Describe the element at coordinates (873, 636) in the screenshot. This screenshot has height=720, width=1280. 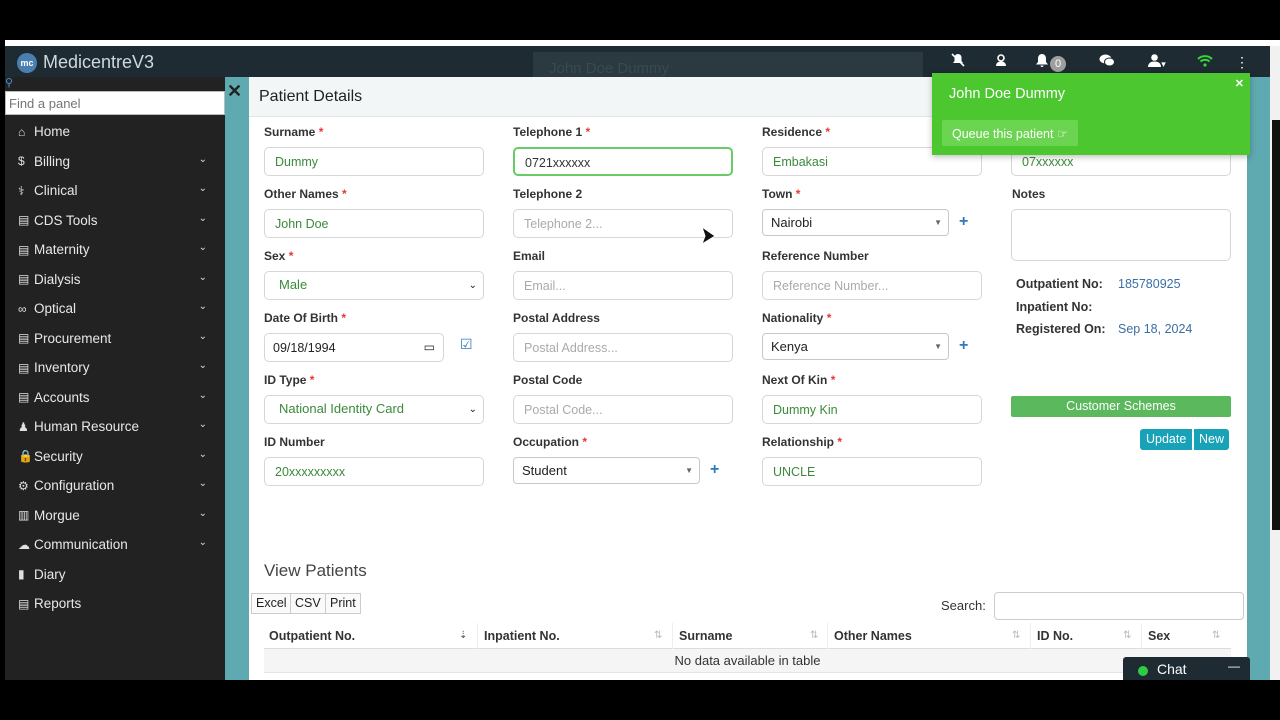
I see `col-other-names: Other Names` at that location.